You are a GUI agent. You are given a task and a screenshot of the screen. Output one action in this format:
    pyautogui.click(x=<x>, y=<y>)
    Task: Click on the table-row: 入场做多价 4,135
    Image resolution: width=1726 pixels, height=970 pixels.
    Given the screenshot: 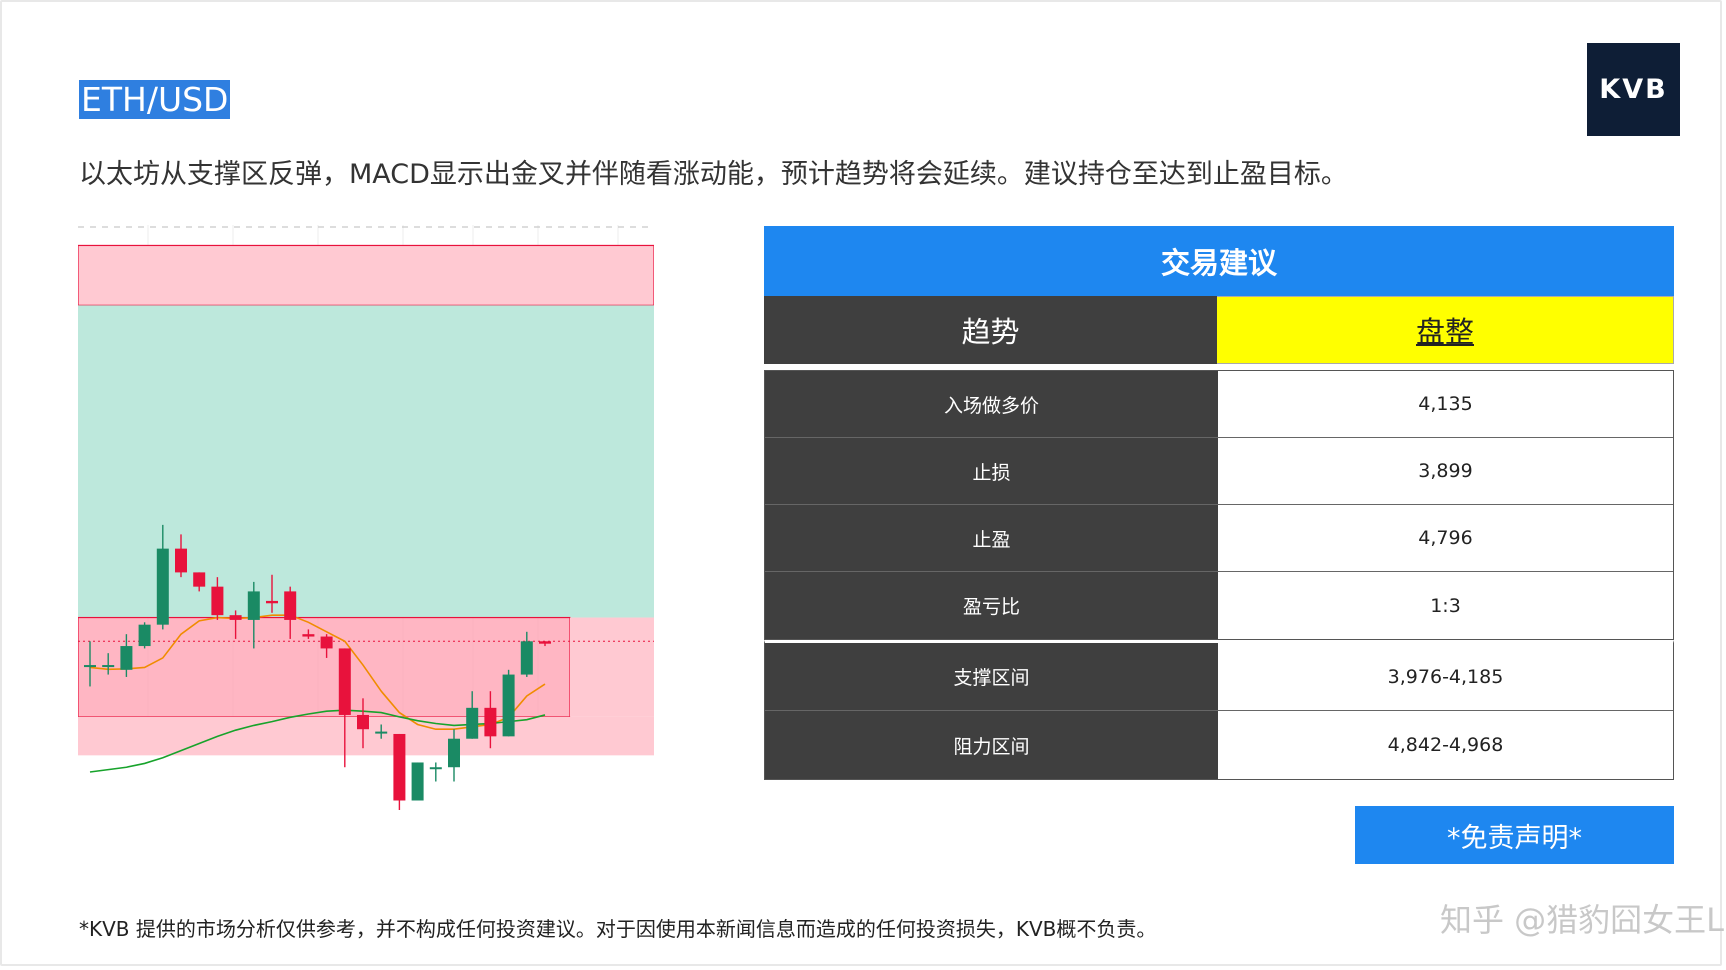 What is the action you would take?
    pyautogui.click(x=1219, y=404)
    